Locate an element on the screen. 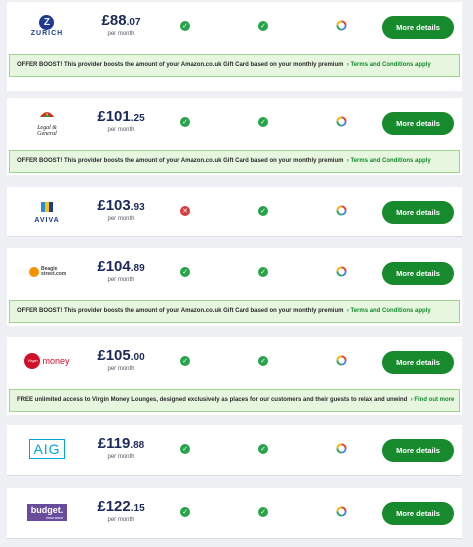 This screenshot has width=473, height=547. beagle-street-wordmark: Beagle street.com is located at coordinates (54, 271).